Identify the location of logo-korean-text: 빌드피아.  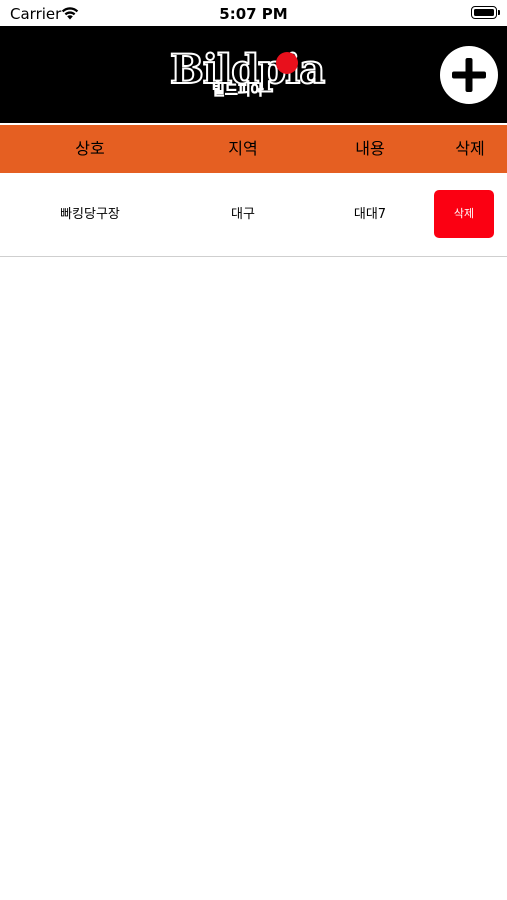
(238, 91).